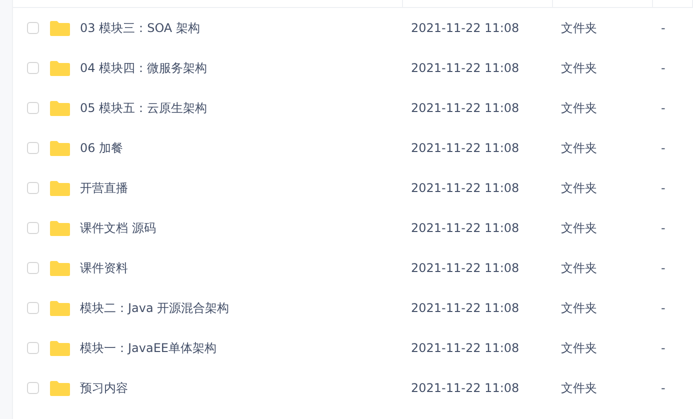  What do you see at coordinates (144, 108) in the screenshot?
I see `file-name: 05 模块五：云原生架构` at bounding box center [144, 108].